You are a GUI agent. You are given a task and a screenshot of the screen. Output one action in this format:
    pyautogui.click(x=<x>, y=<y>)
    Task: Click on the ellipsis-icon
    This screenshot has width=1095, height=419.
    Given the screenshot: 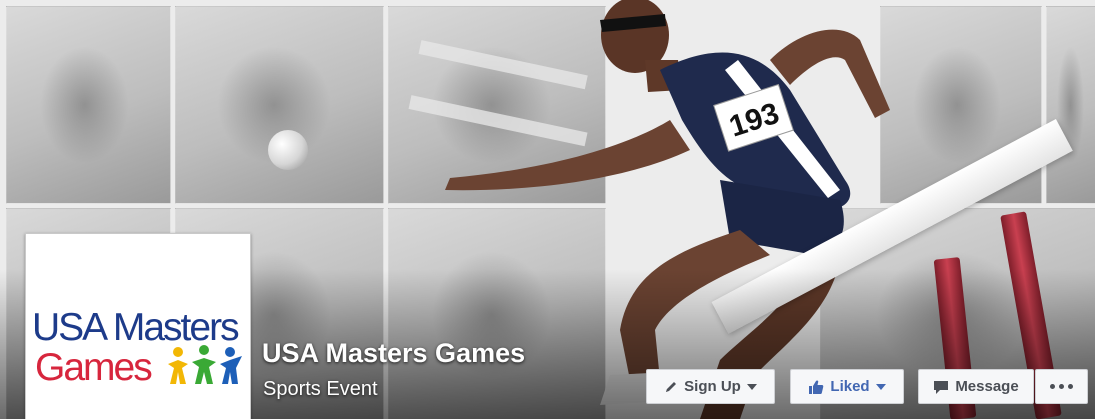 What is the action you would take?
    pyautogui.click(x=1061, y=386)
    